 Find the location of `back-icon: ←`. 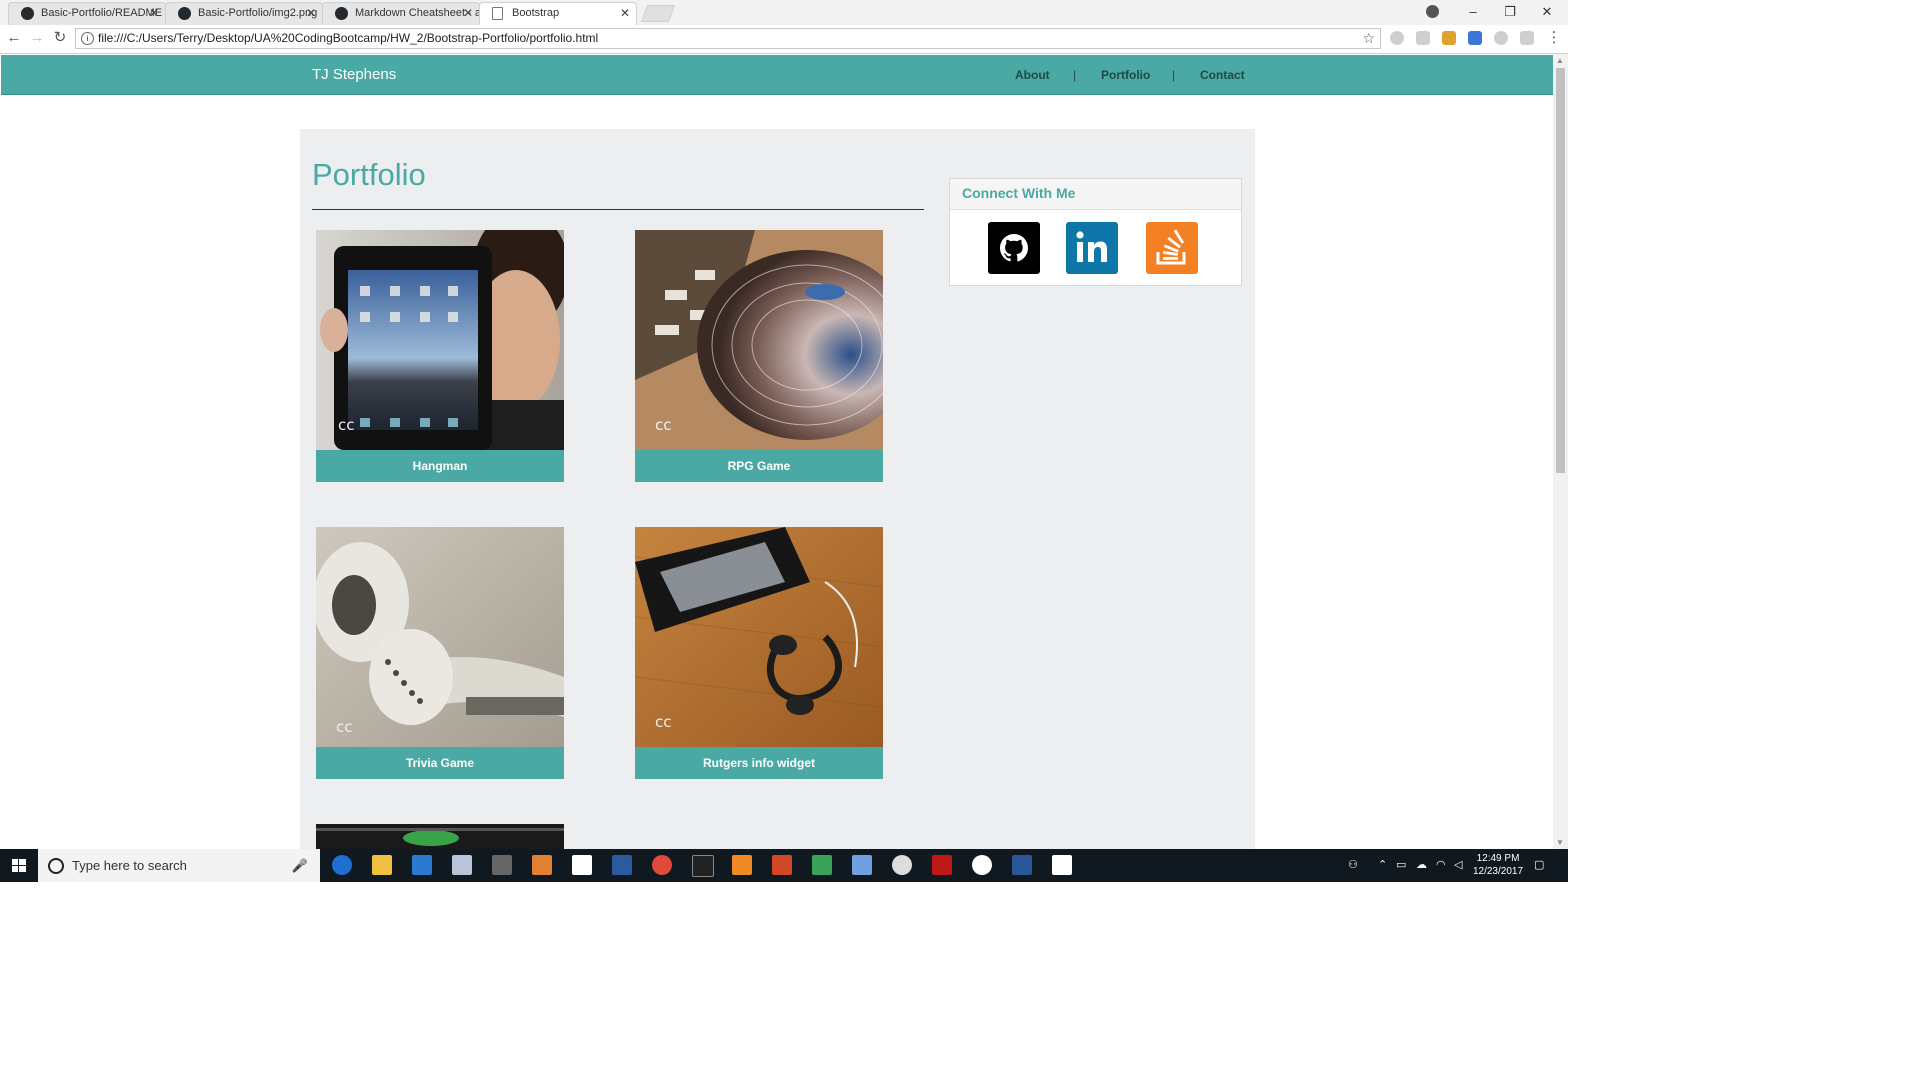

back-icon: ← is located at coordinates (14, 38).